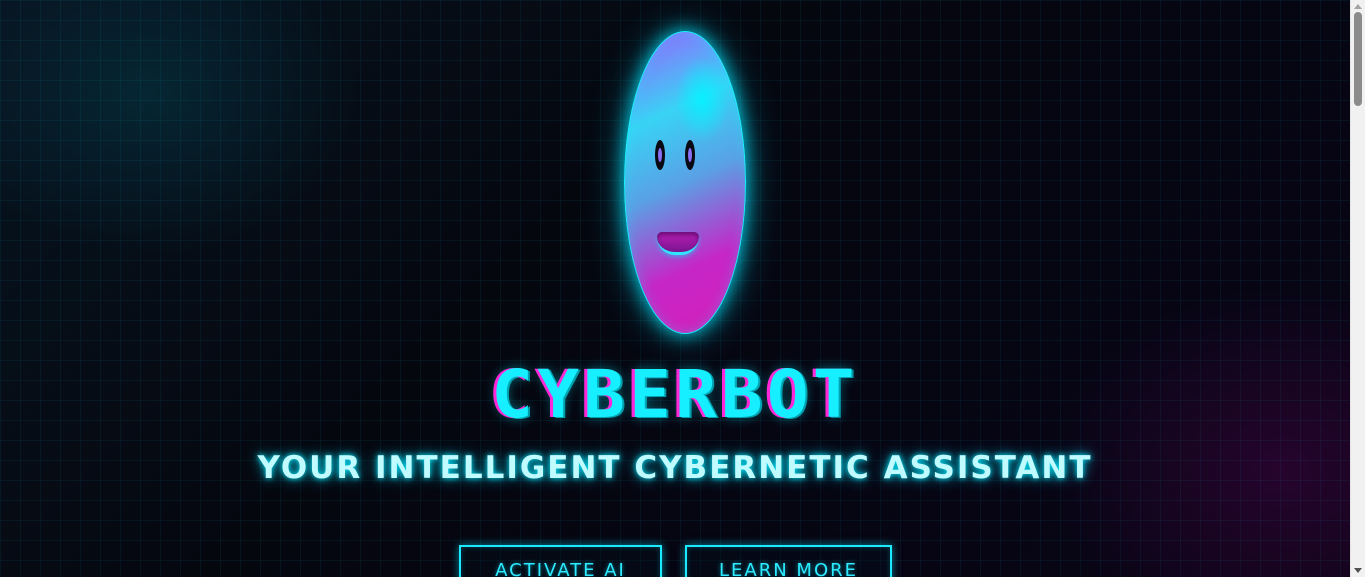 Image resolution: width=1365 pixels, height=577 pixels. What do you see at coordinates (1358, 59) in the screenshot?
I see `scrollbar-thumb` at bounding box center [1358, 59].